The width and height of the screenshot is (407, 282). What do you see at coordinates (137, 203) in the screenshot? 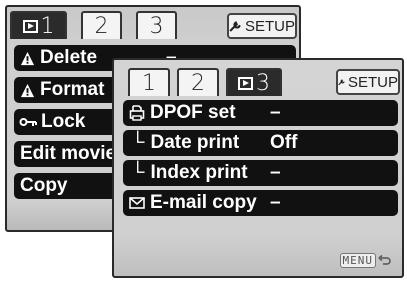
I see `envelope-icon` at bounding box center [137, 203].